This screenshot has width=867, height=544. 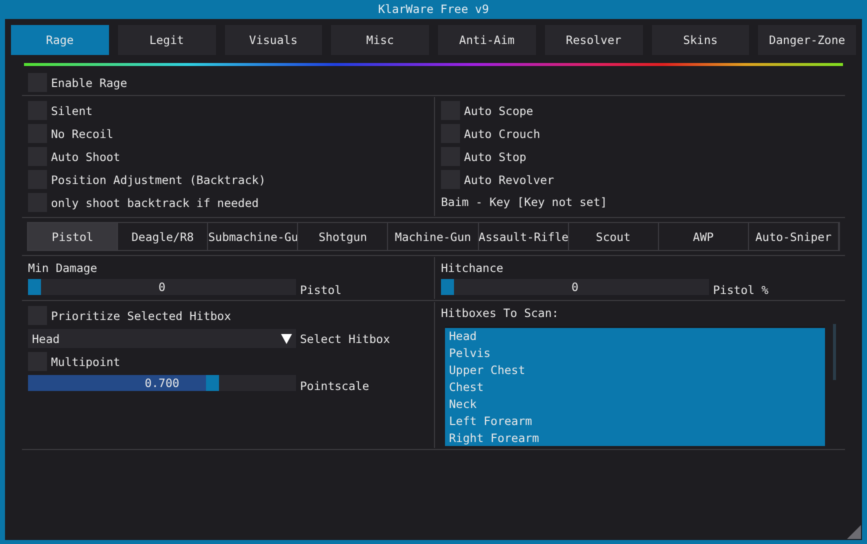 I want to click on dropdown-arrow-icon, so click(x=286, y=339).